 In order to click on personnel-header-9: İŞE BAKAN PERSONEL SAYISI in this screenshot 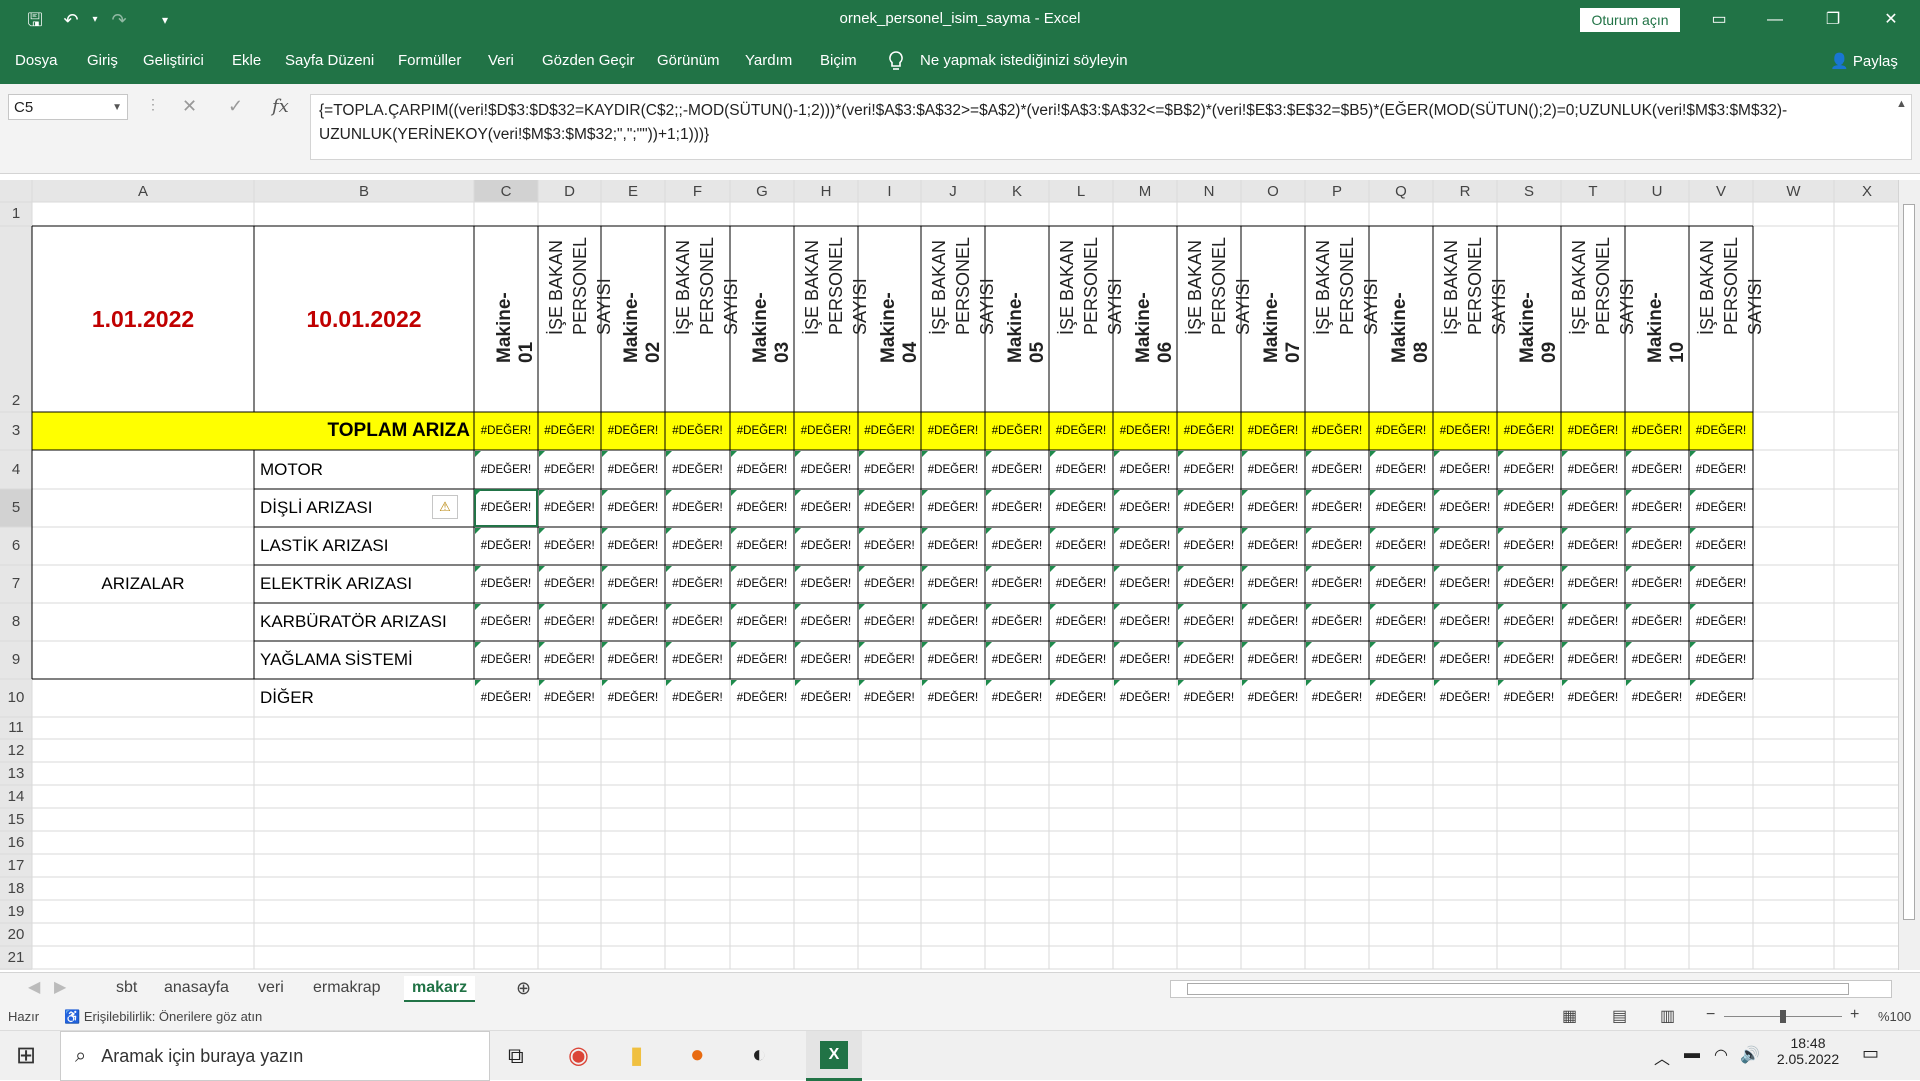, I will do `click(1602, 322)`.